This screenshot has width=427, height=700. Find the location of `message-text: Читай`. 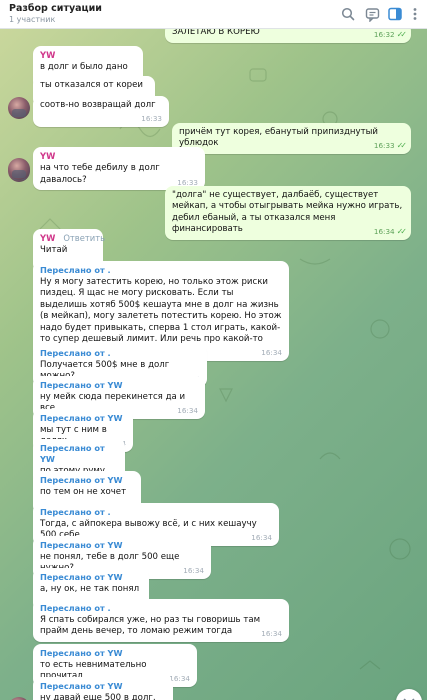

message-text: Читай is located at coordinates (54, 250).